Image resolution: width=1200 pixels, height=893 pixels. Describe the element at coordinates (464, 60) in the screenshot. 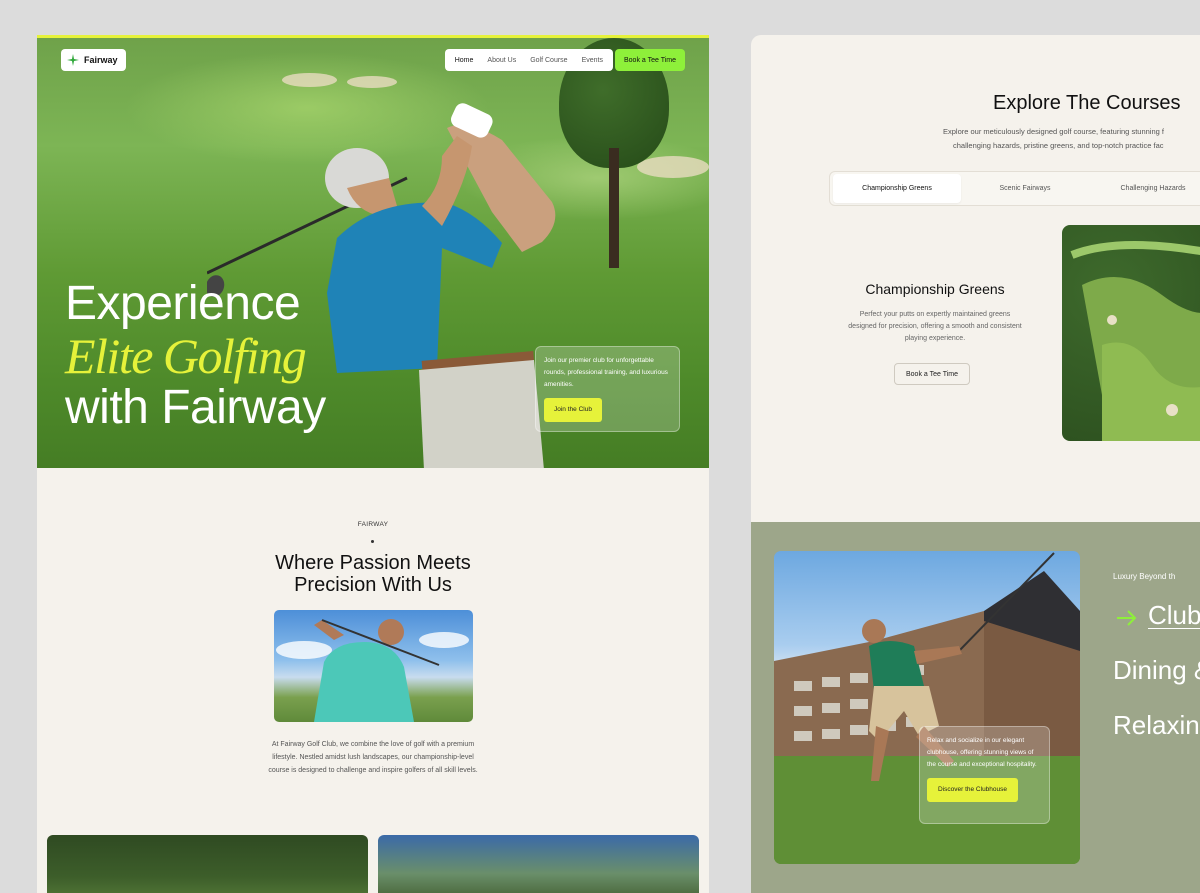

I see `nav-home: Home` at that location.